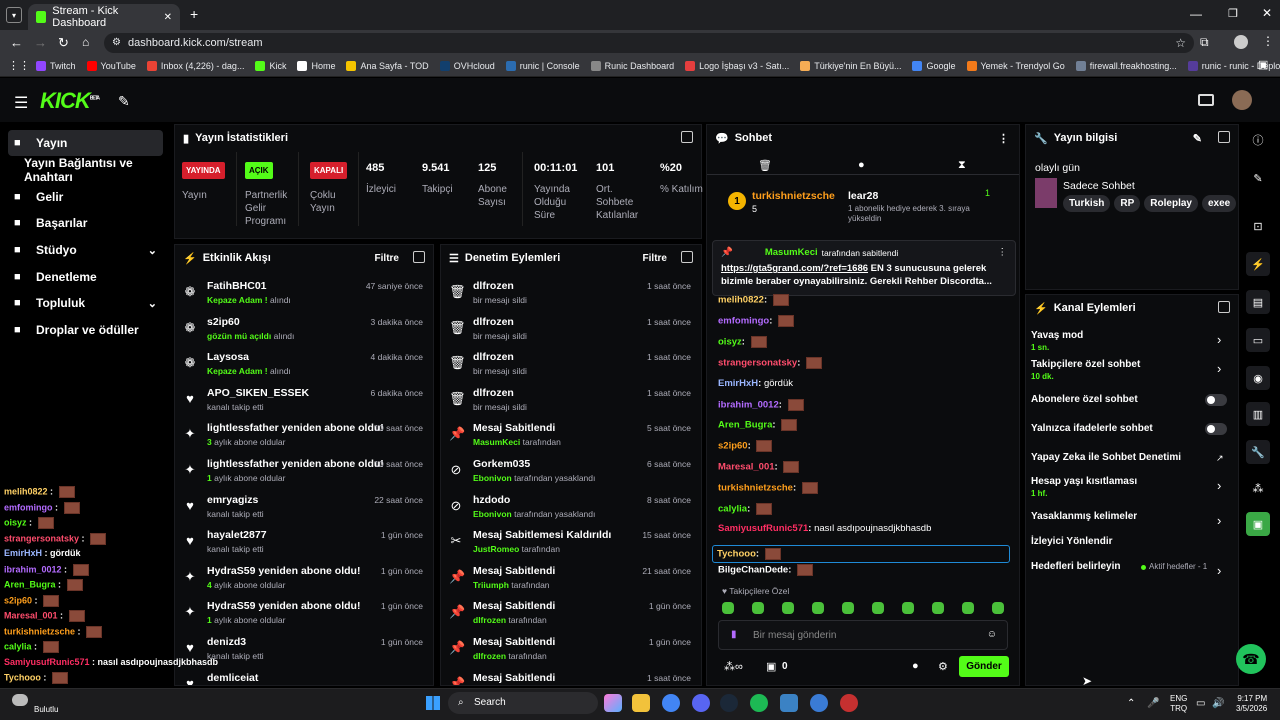 Image resolution: width=1280 pixels, height=720 pixels. What do you see at coordinates (1251, 659) in the screenshot?
I see `support-chat-icon: ☎` at bounding box center [1251, 659].